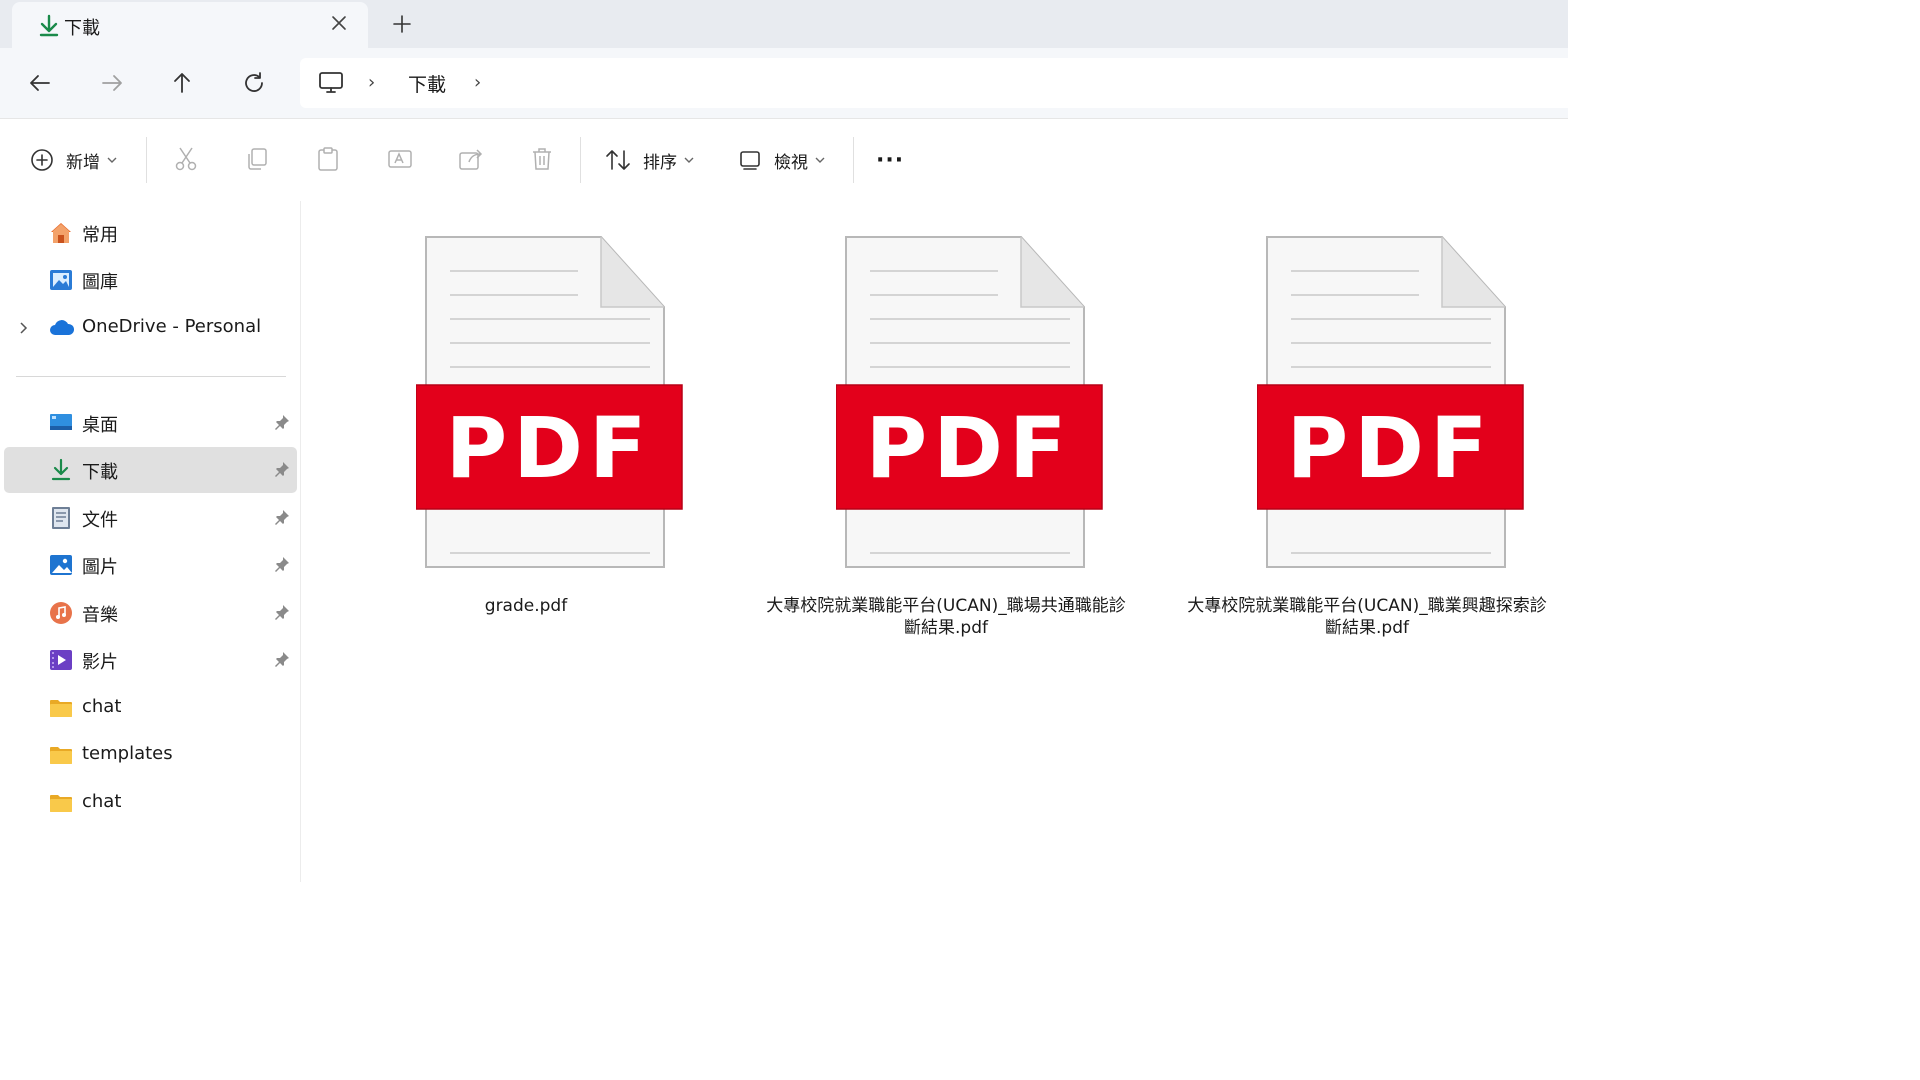 The image size is (1920, 1080). I want to click on more-icon: ···, so click(890, 160).